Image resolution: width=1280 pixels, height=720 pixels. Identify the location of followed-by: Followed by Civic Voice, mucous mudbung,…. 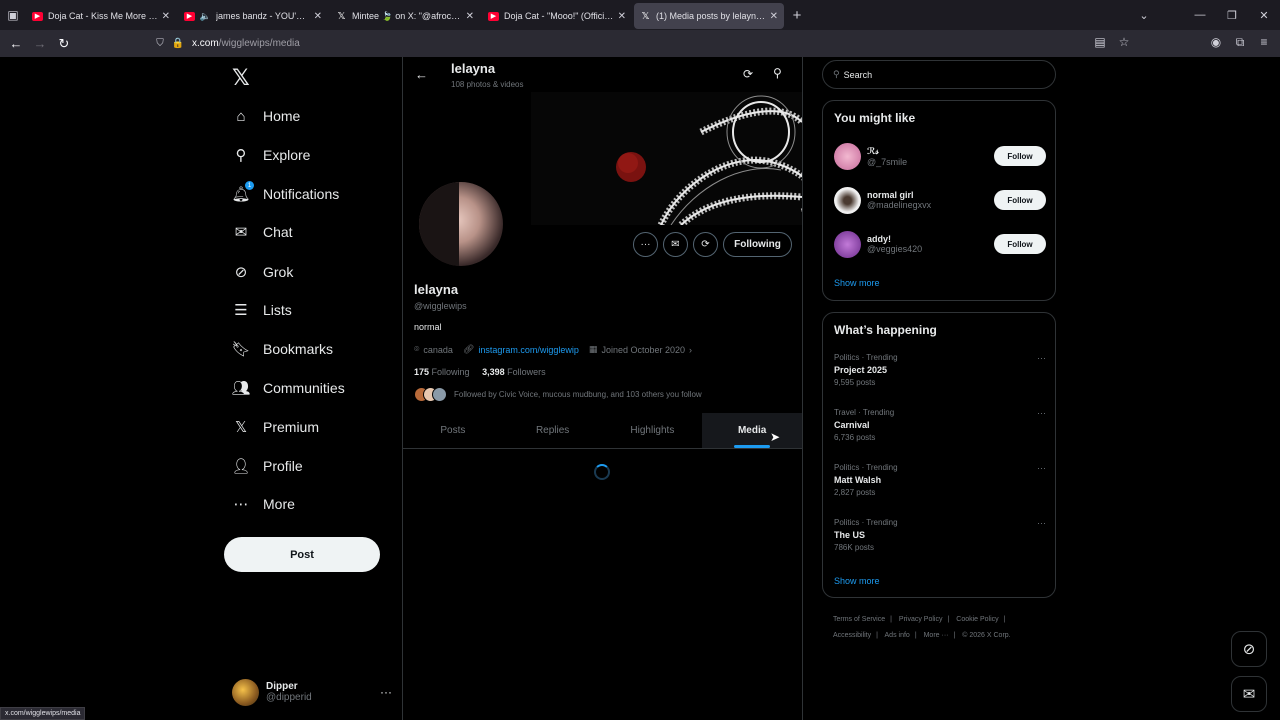
(558, 394).